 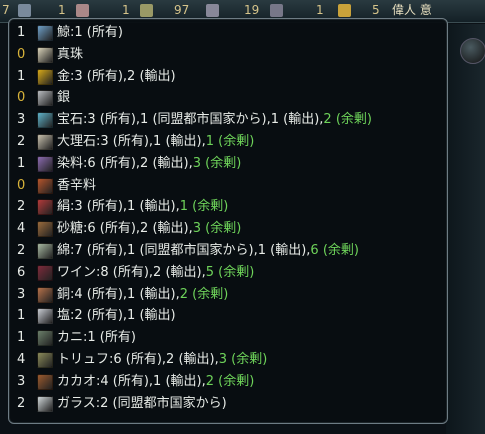 What do you see at coordinates (45, 360) in the screenshot?
I see `truffles-icon` at bounding box center [45, 360].